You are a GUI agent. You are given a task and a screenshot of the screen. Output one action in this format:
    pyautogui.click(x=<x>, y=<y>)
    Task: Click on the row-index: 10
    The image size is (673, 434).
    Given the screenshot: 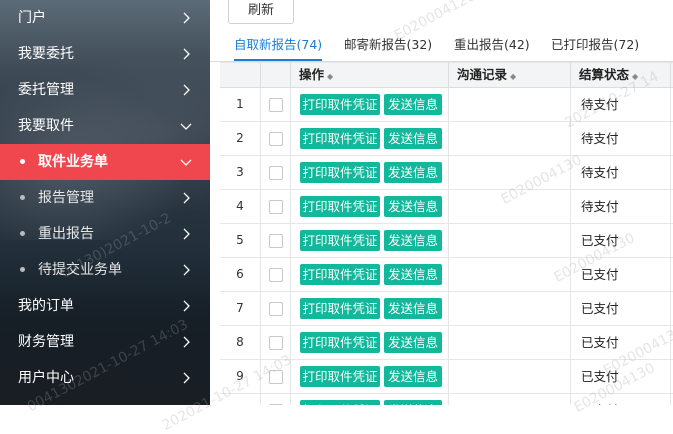 What is the action you would take?
    pyautogui.click(x=240, y=399)
    